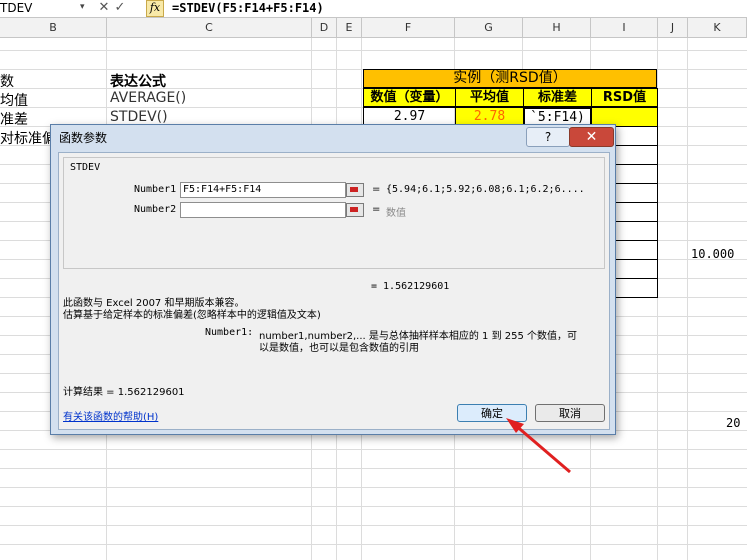  Describe the element at coordinates (489, 97) in the screenshot. I see `table-header-average: 平均值` at that location.